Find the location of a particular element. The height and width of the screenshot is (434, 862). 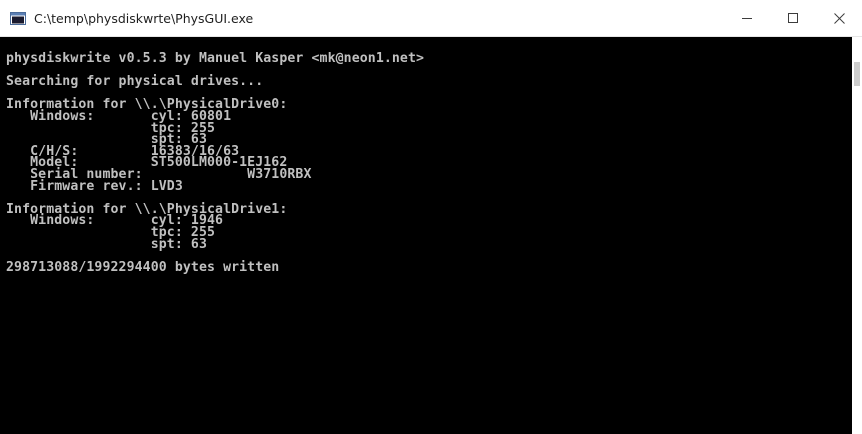

console-app-icon is located at coordinates (18, 18).